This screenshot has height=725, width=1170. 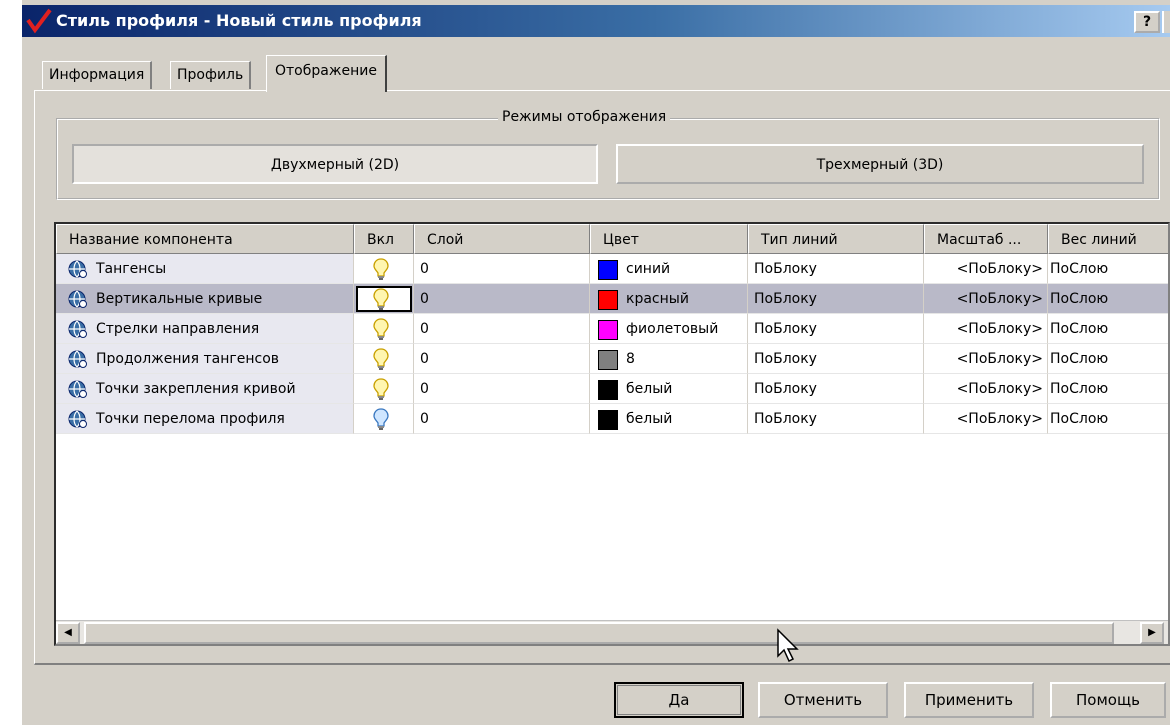 What do you see at coordinates (196, 389) in the screenshot?
I see `component-name: Точки закрепления кривой` at bounding box center [196, 389].